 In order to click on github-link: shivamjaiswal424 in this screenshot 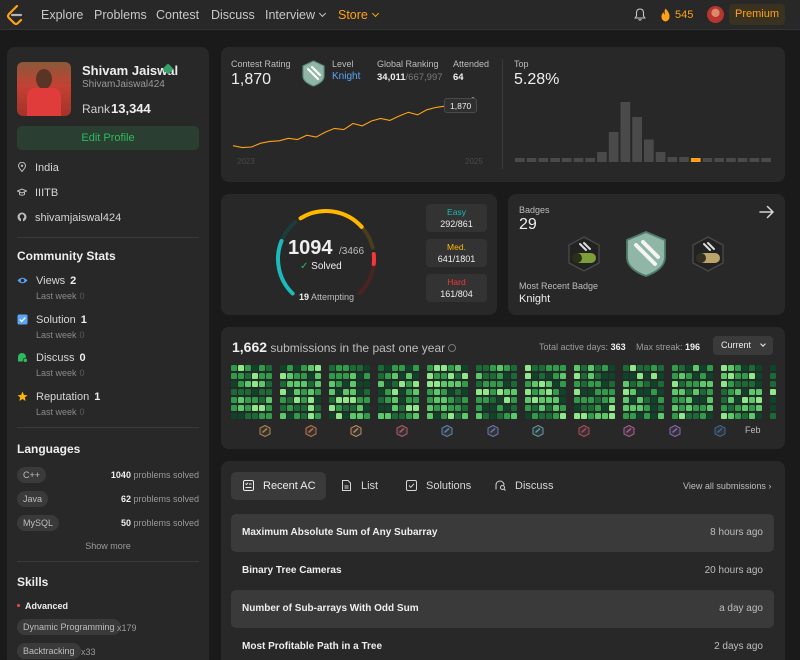, I will do `click(78, 218)`.